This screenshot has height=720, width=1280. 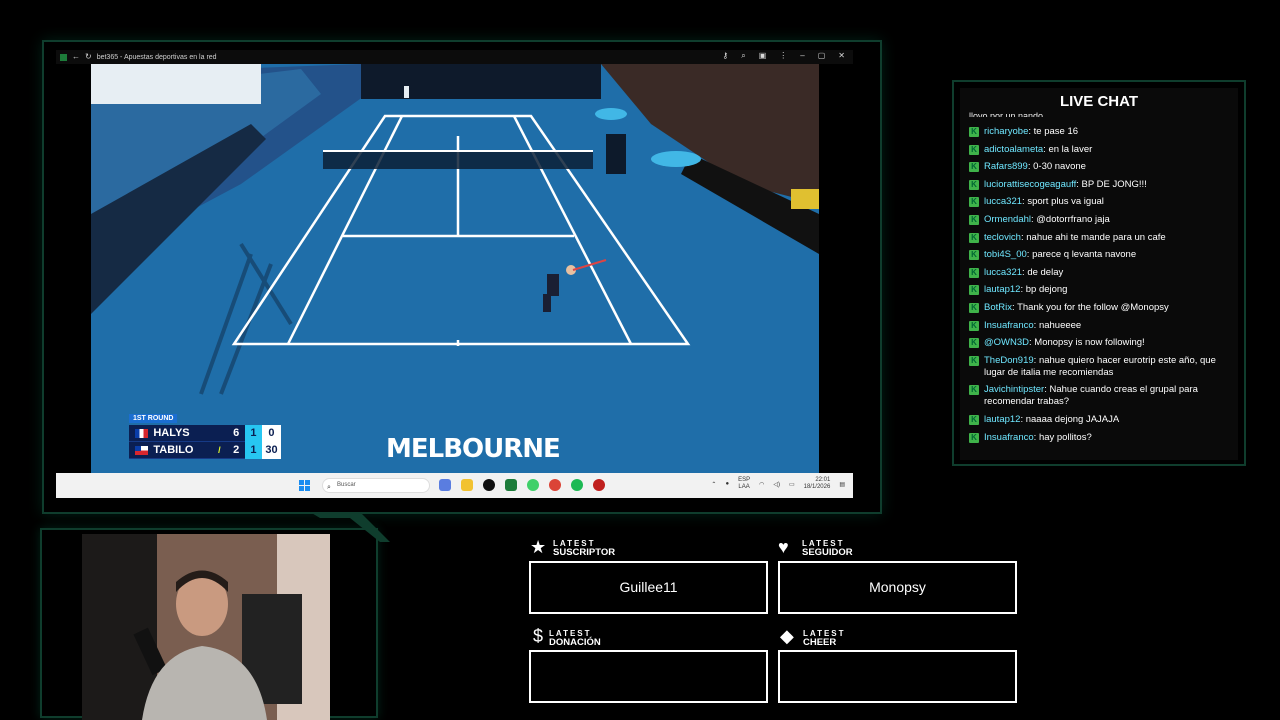 What do you see at coordinates (1006, 166) in the screenshot?
I see `chat-username: Rafars899` at bounding box center [1006, 166].